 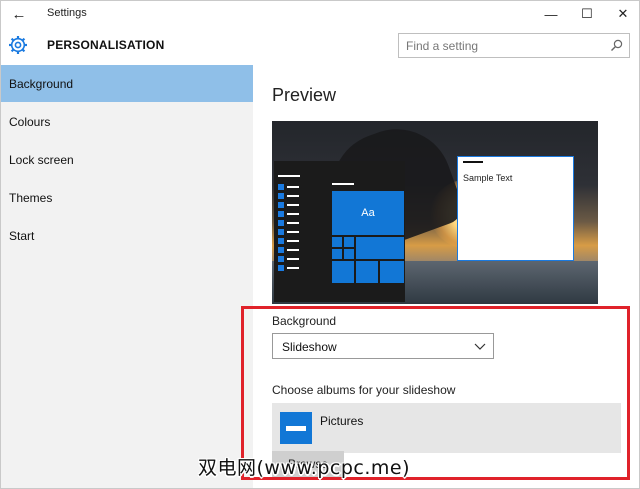 I want to click on background-dropdown: Slideshow, so click(x=383, y=346).